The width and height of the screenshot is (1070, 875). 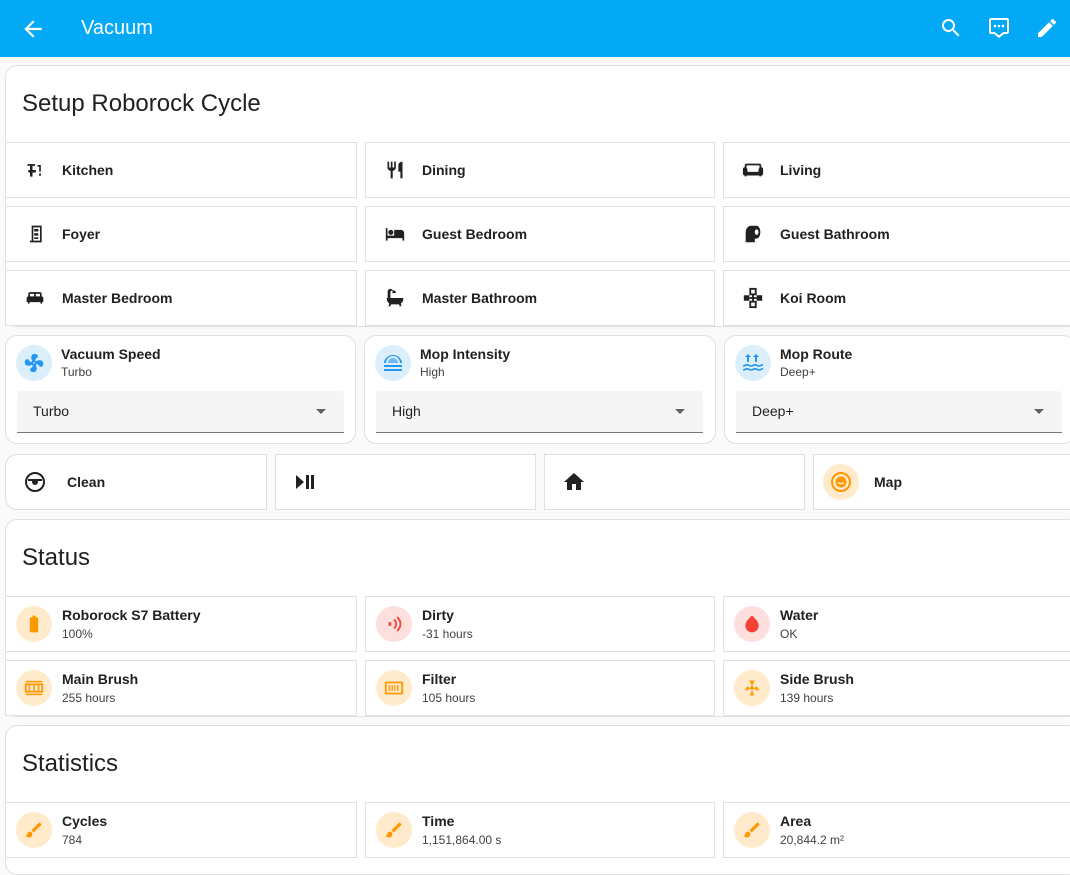 I want to click on status-value: 100%, so click(x=77, y=634).